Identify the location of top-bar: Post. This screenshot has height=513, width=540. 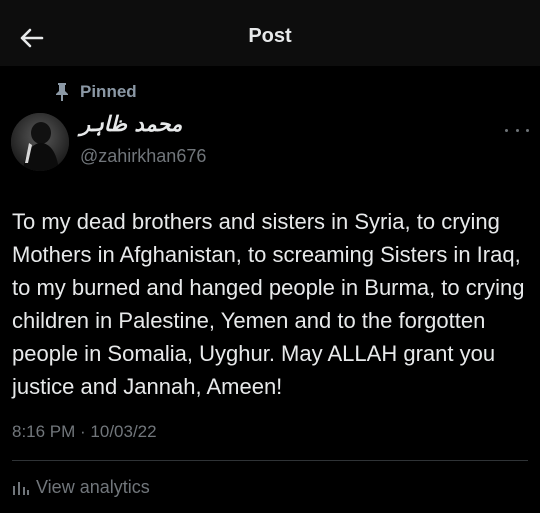
(270, 33).